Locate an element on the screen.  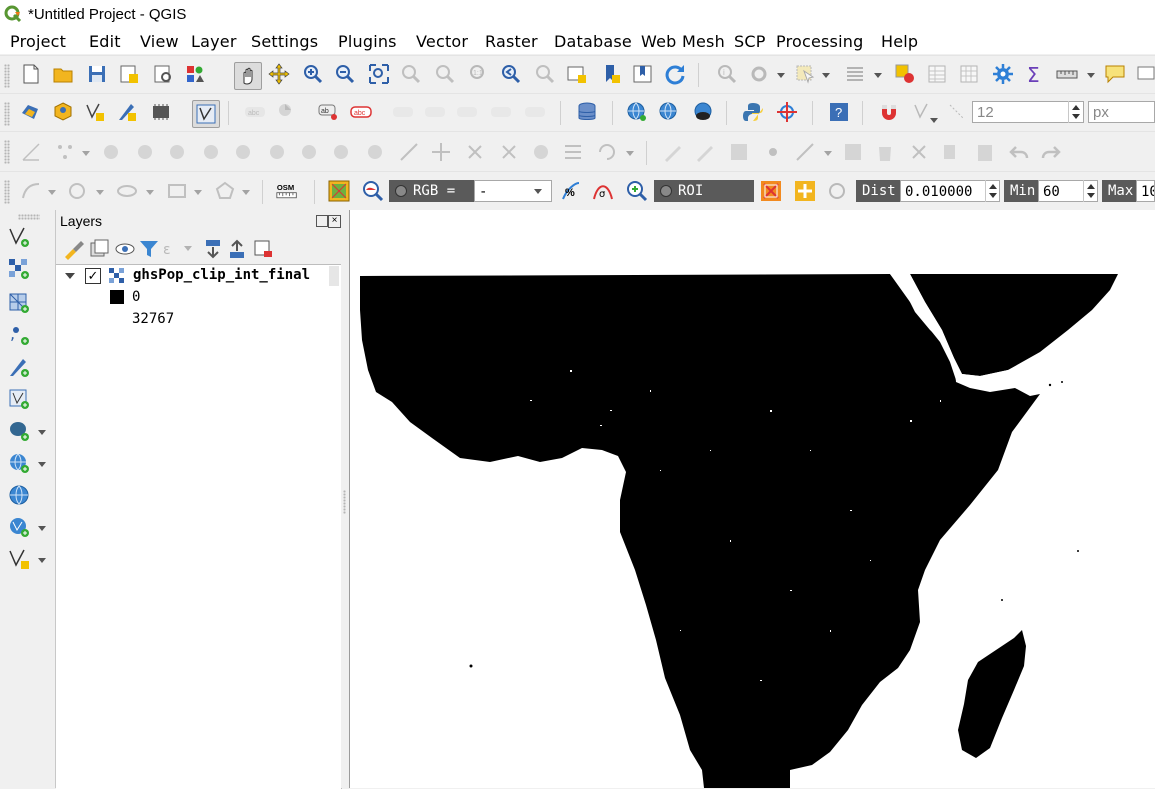
zoom-next-icon is located at coordinates (545, 74).